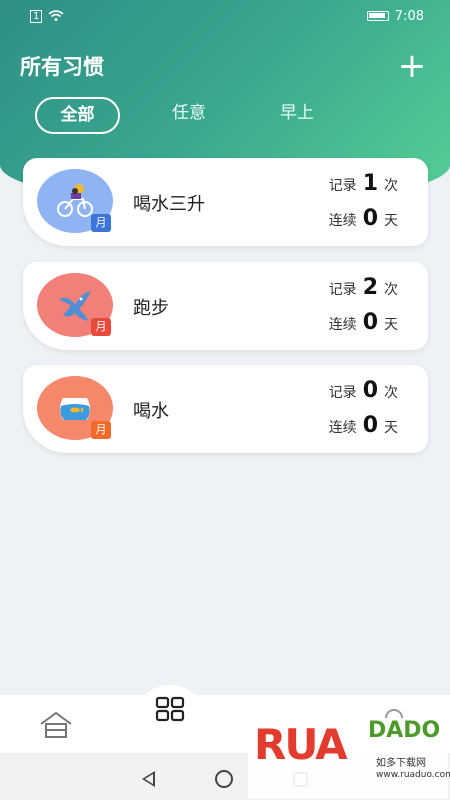 This screenshot has width=450, height=800. What do you see at coordinates (75, 409) in the screenshot?
I see `fishbowl-icon` at bounding box center [75, 409].